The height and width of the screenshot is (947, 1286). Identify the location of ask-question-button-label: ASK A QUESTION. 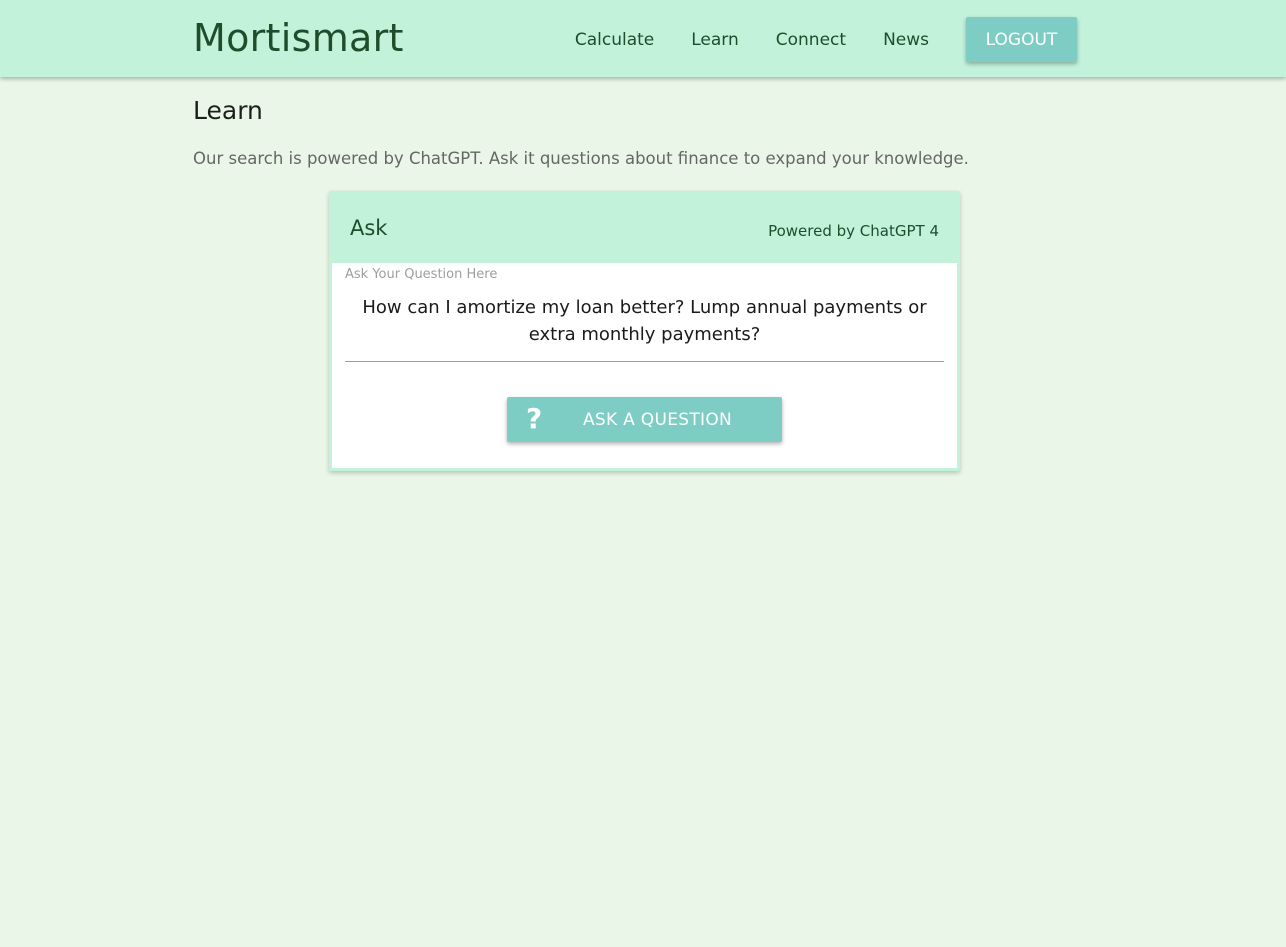
(658, 420).